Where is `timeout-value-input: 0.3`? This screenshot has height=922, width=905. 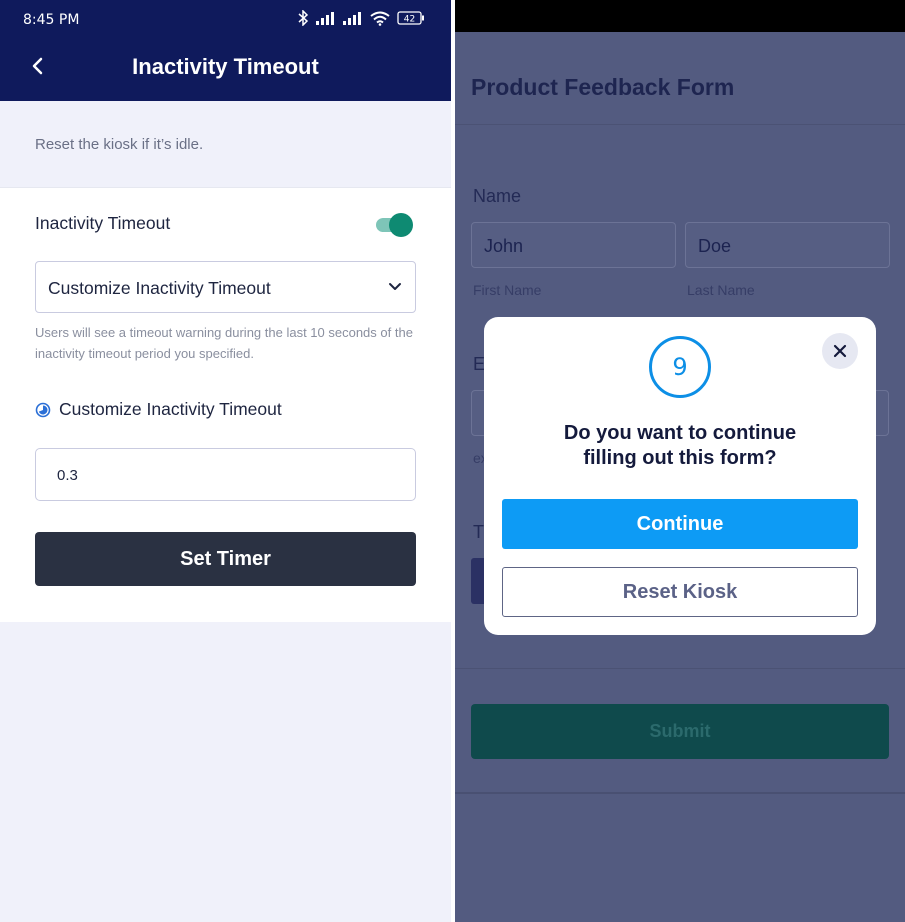 timeout-value-input: 0.3 is located at coordinates (225, 474).